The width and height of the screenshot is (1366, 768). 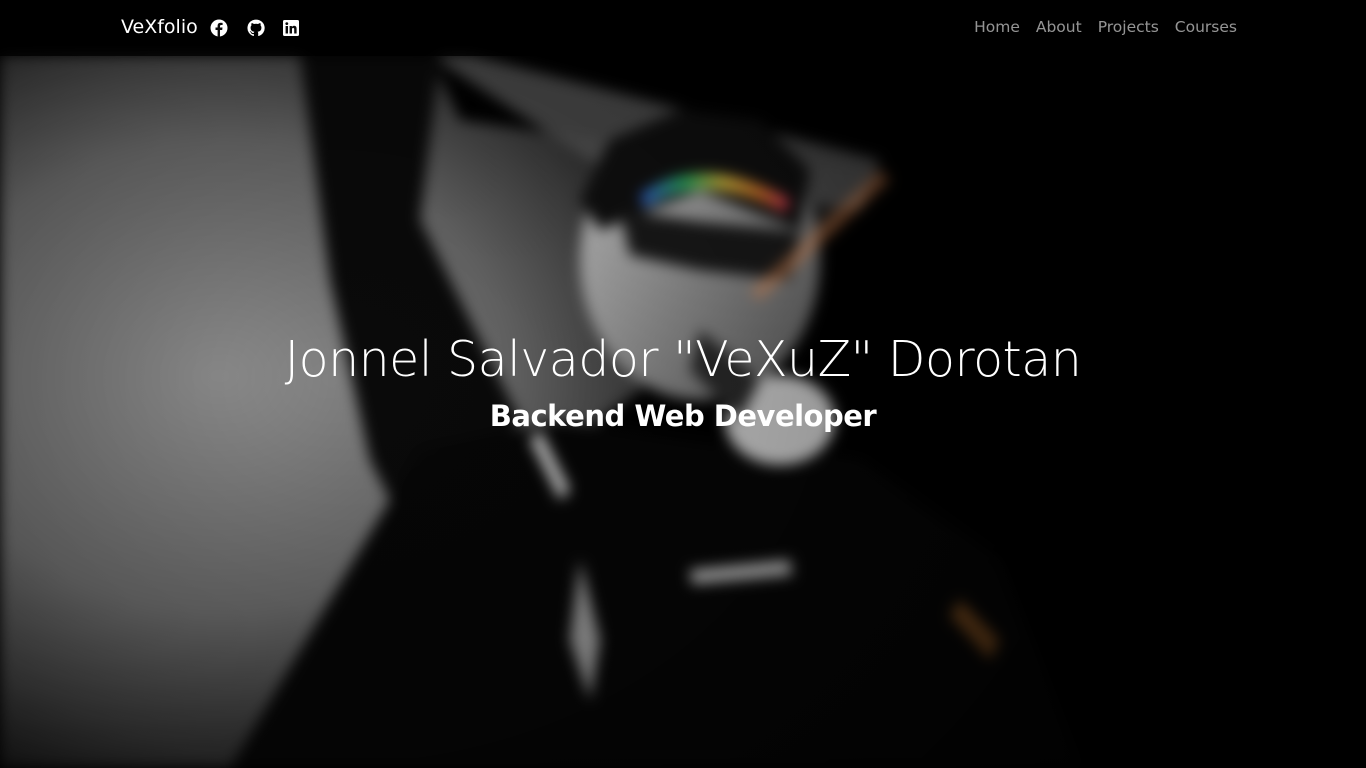 What do you see at coordinates (1059, 27) in the screenshot?
I see `nav-about: About` at bounding box center [1059, 27].